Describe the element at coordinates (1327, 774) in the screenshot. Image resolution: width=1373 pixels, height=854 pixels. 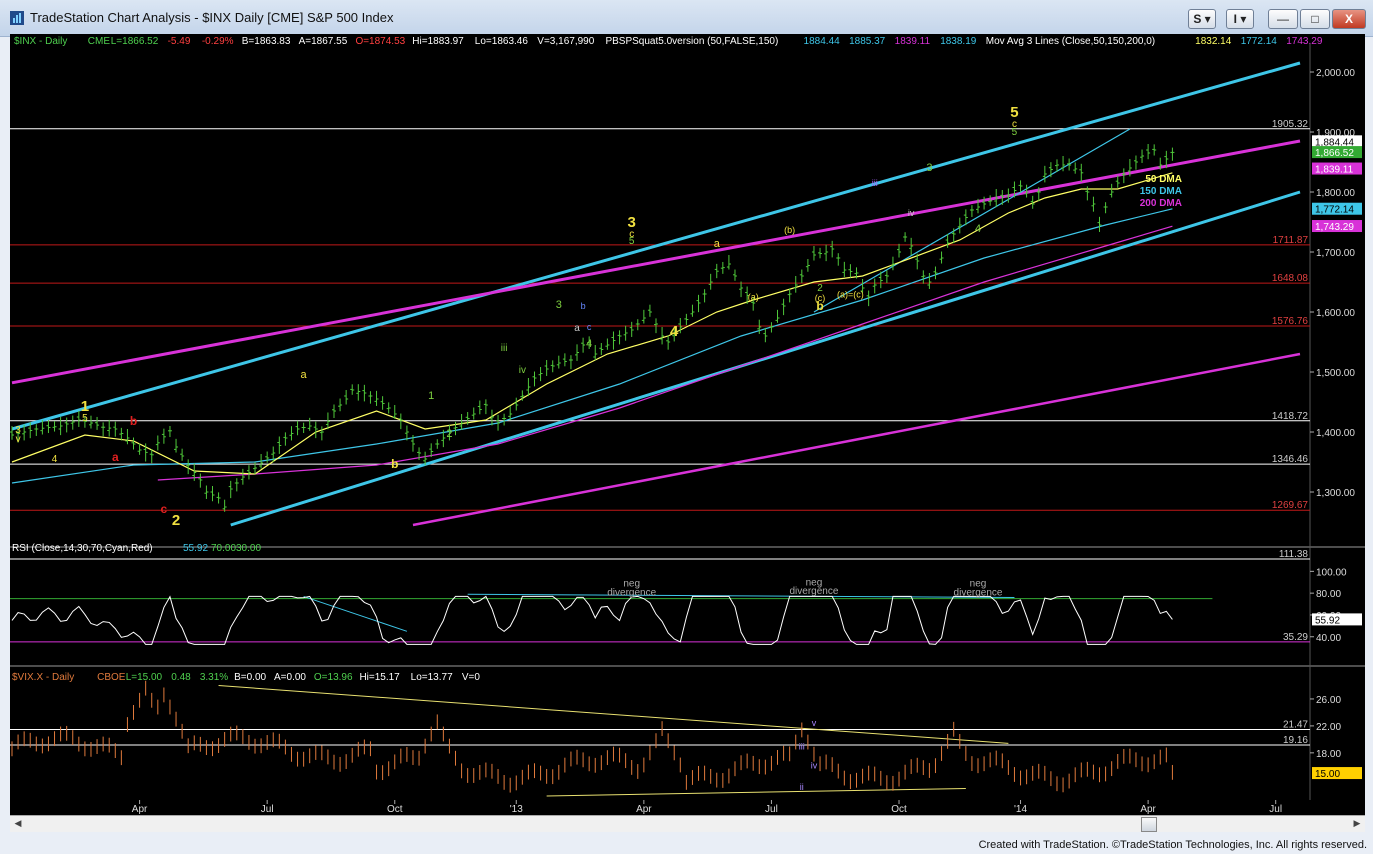
I see `vix-tag-0: 15.00` at that location.